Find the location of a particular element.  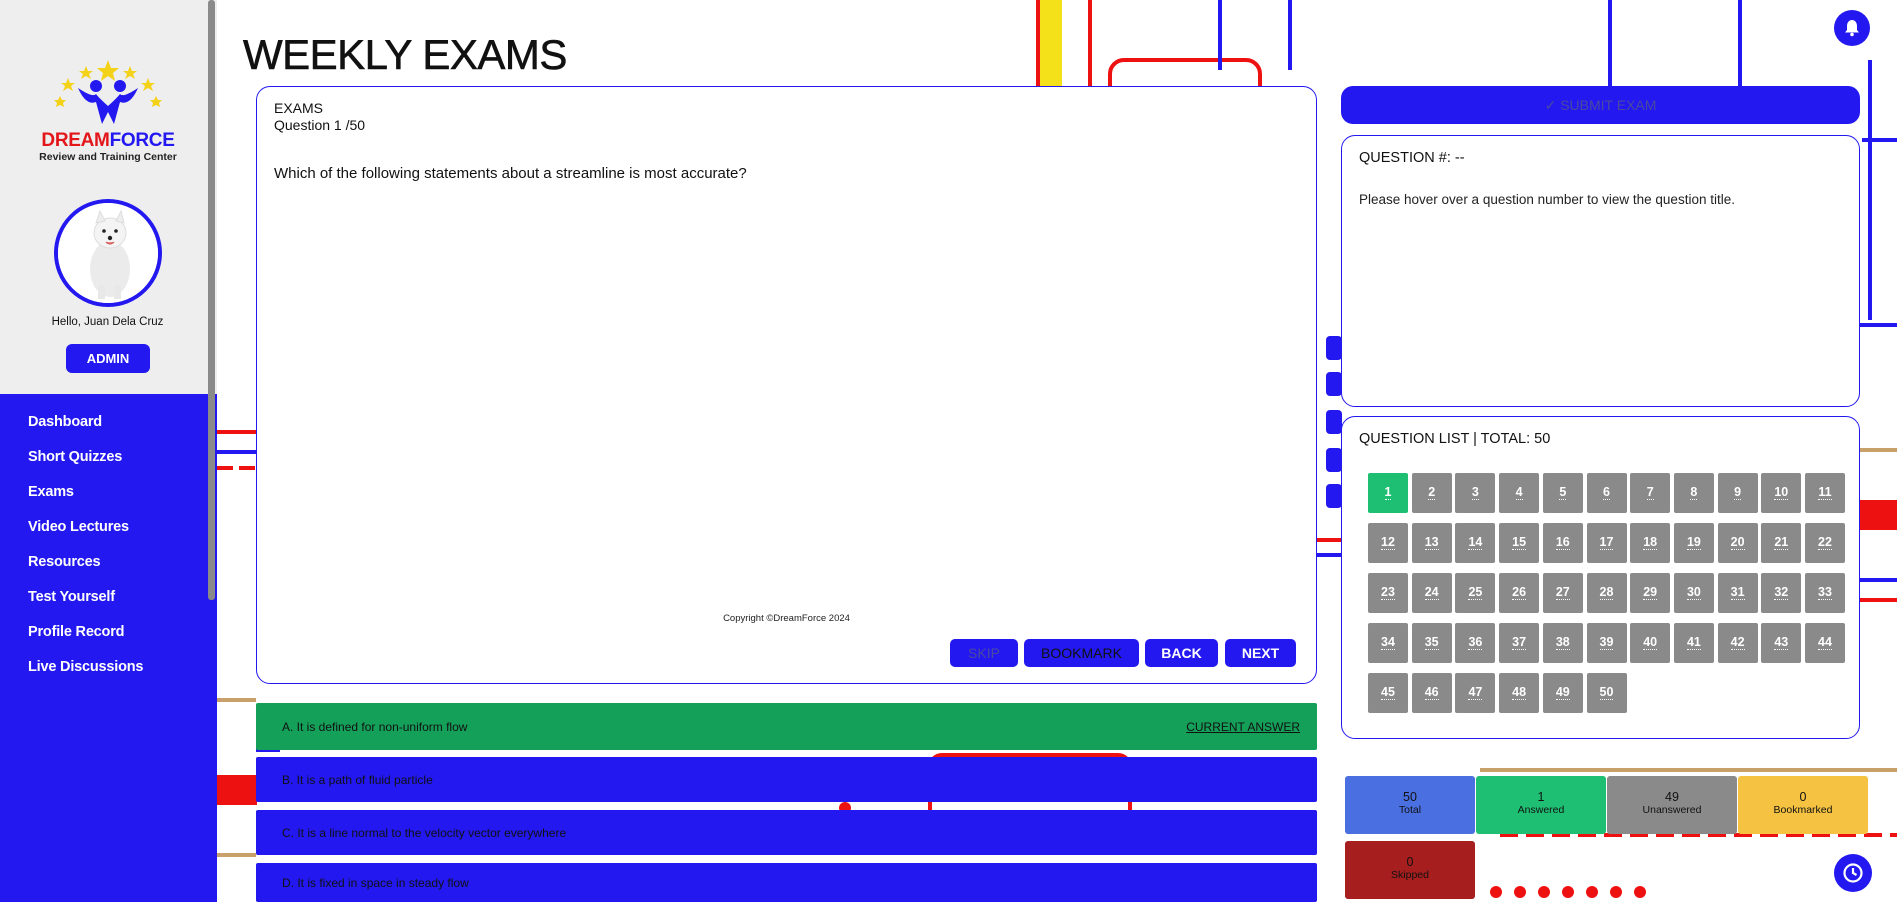

question-number-button: 9 is located at coordinates (1737, 493).